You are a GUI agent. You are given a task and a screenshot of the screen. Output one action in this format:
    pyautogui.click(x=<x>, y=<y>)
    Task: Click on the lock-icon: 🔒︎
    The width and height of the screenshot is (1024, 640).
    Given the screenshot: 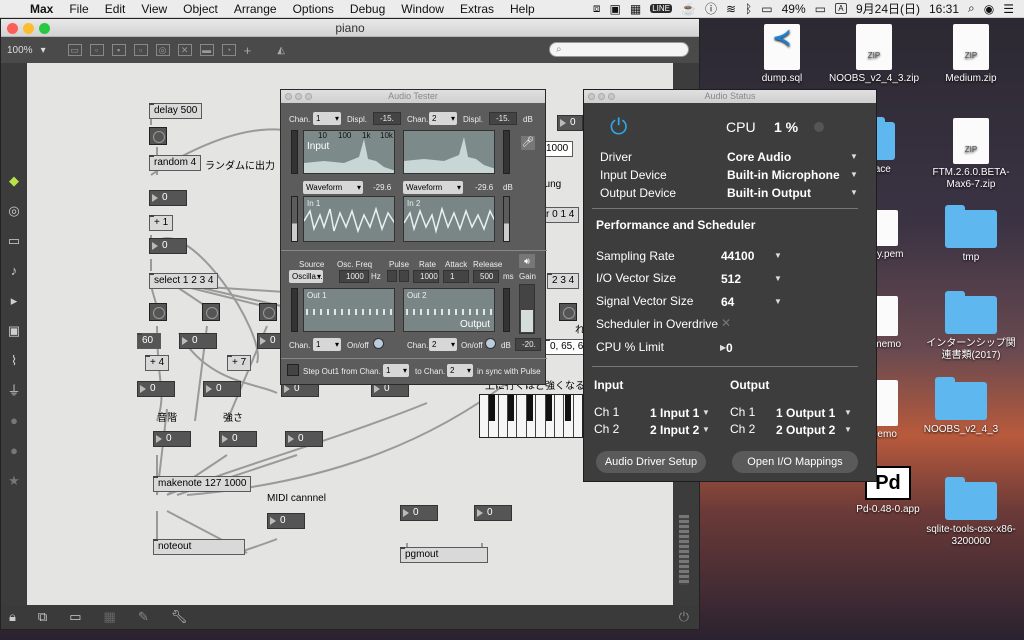 What is the action you would take?
    pyautogui.click(x=12, y=617)
    